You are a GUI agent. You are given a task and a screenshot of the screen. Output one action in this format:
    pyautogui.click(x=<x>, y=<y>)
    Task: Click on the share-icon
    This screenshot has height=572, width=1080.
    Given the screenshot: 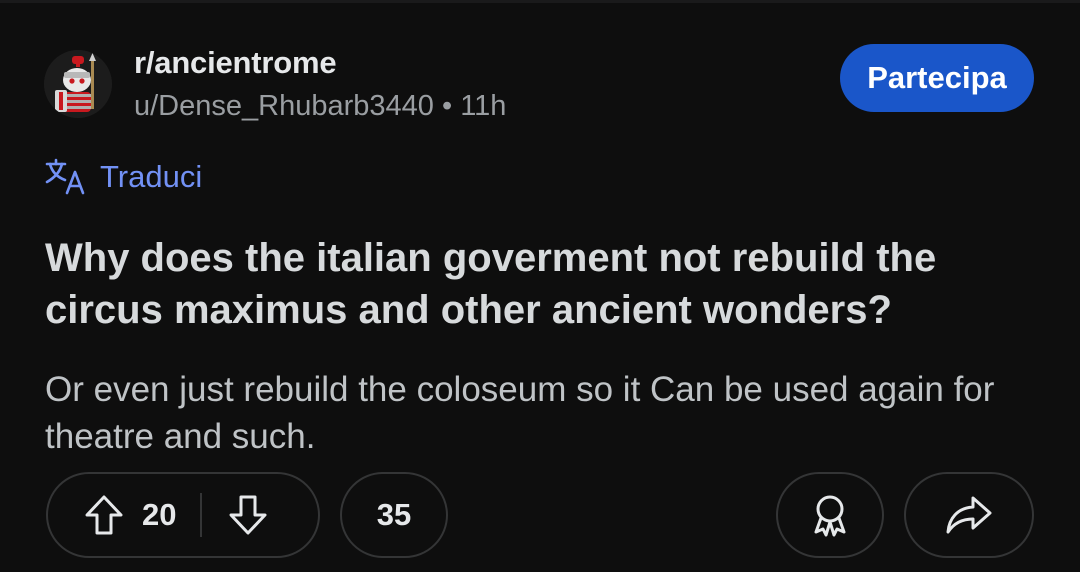 What is the action you would take?
    pyautogui.click(x=969, y=515)
    